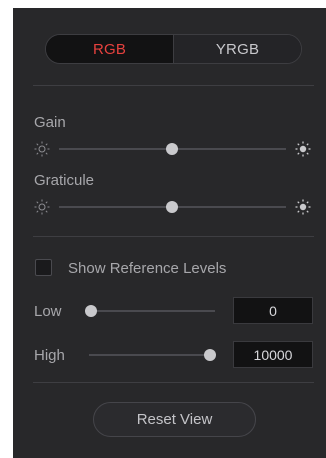 The image size is (326, 458). I want to click on gain-slider-thumb, so click(172, 149).